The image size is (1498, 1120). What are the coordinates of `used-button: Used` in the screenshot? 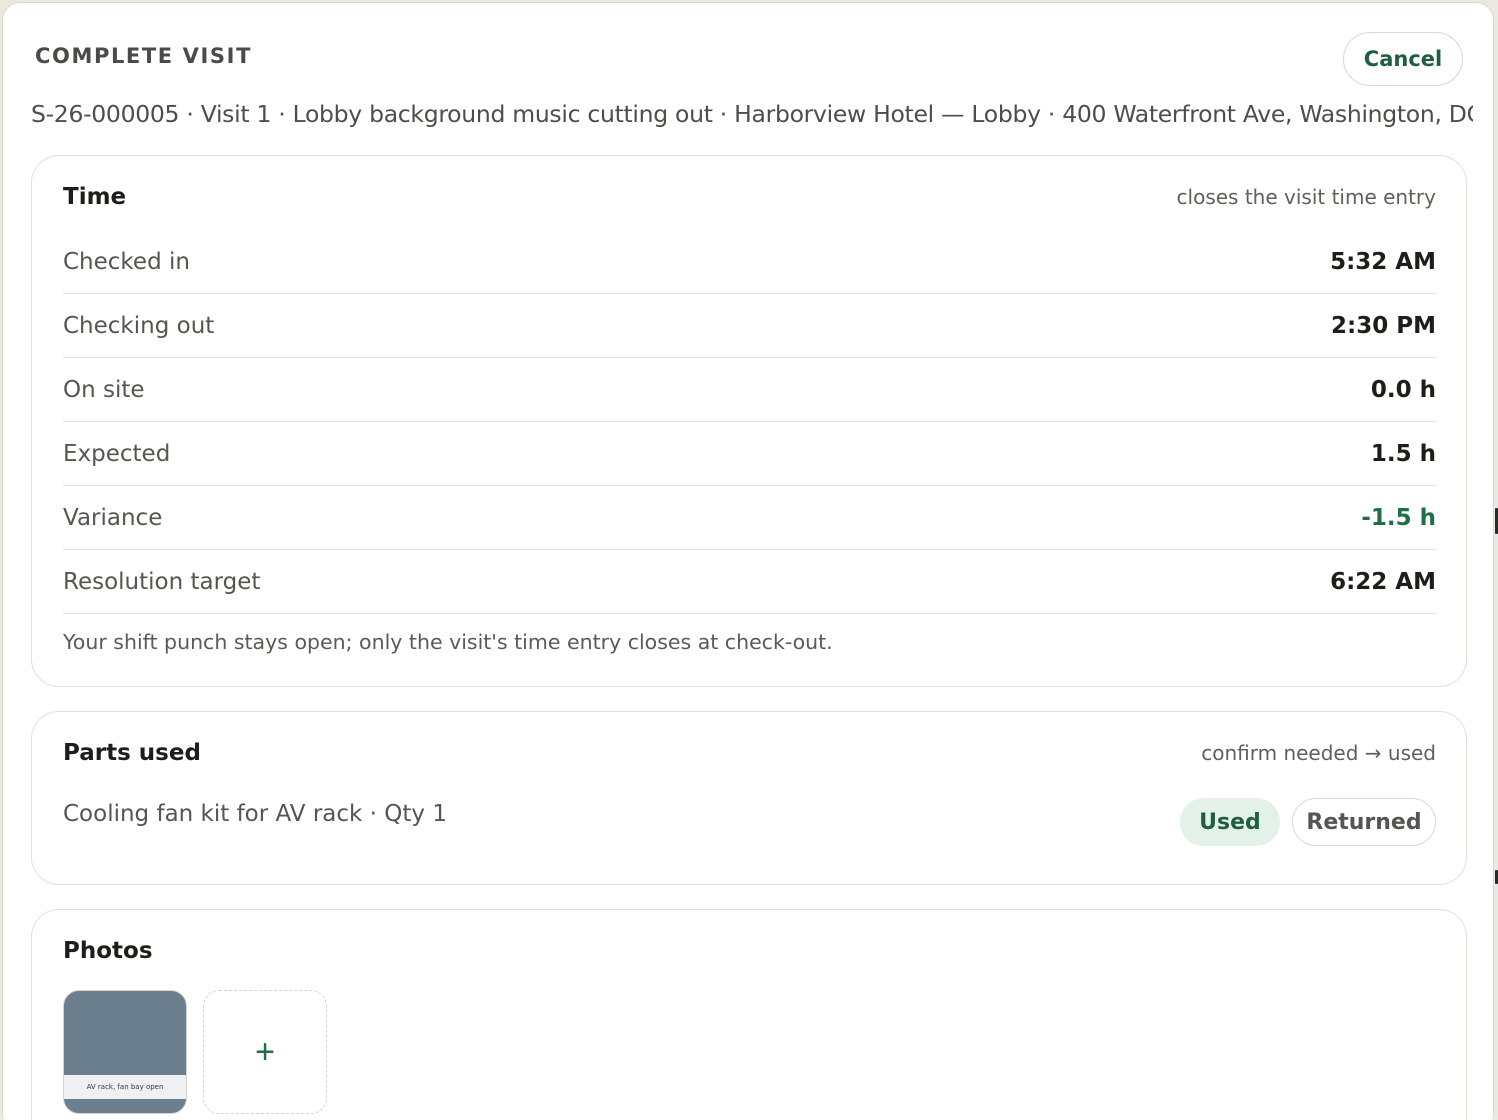 It's located at (1230, 822).